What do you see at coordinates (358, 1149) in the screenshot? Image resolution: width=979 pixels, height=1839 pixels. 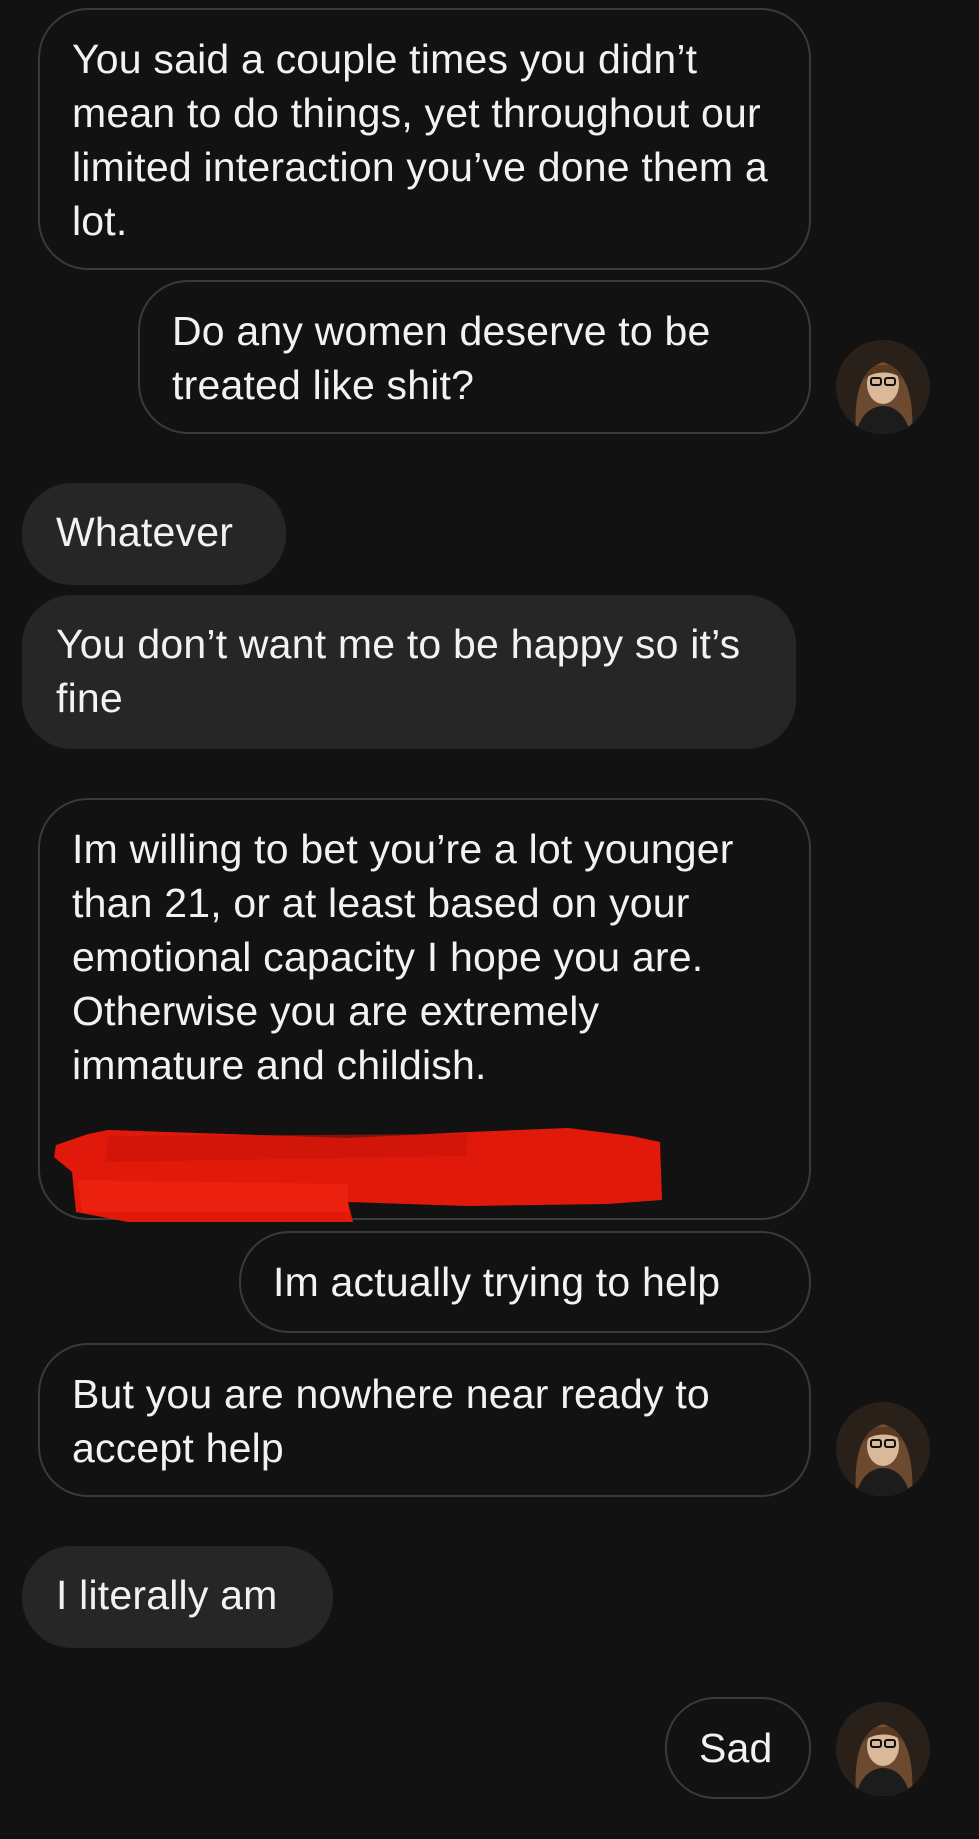 I see `redaction-scribble` at bounding box center [358, 1149].